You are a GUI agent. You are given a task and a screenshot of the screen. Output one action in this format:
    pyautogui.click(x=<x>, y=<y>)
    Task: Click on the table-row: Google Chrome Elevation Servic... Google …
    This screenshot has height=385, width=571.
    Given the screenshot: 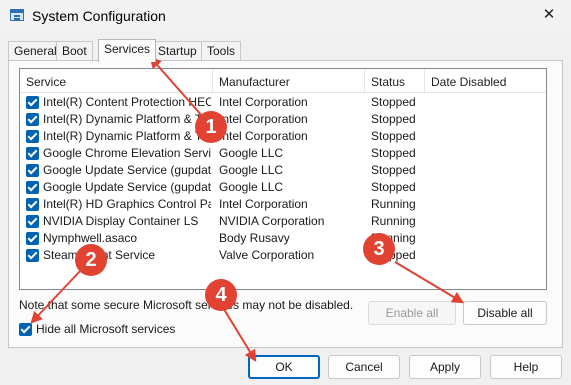 What is the action you would take?
    pyautogui.click(x=283, y=153)
    